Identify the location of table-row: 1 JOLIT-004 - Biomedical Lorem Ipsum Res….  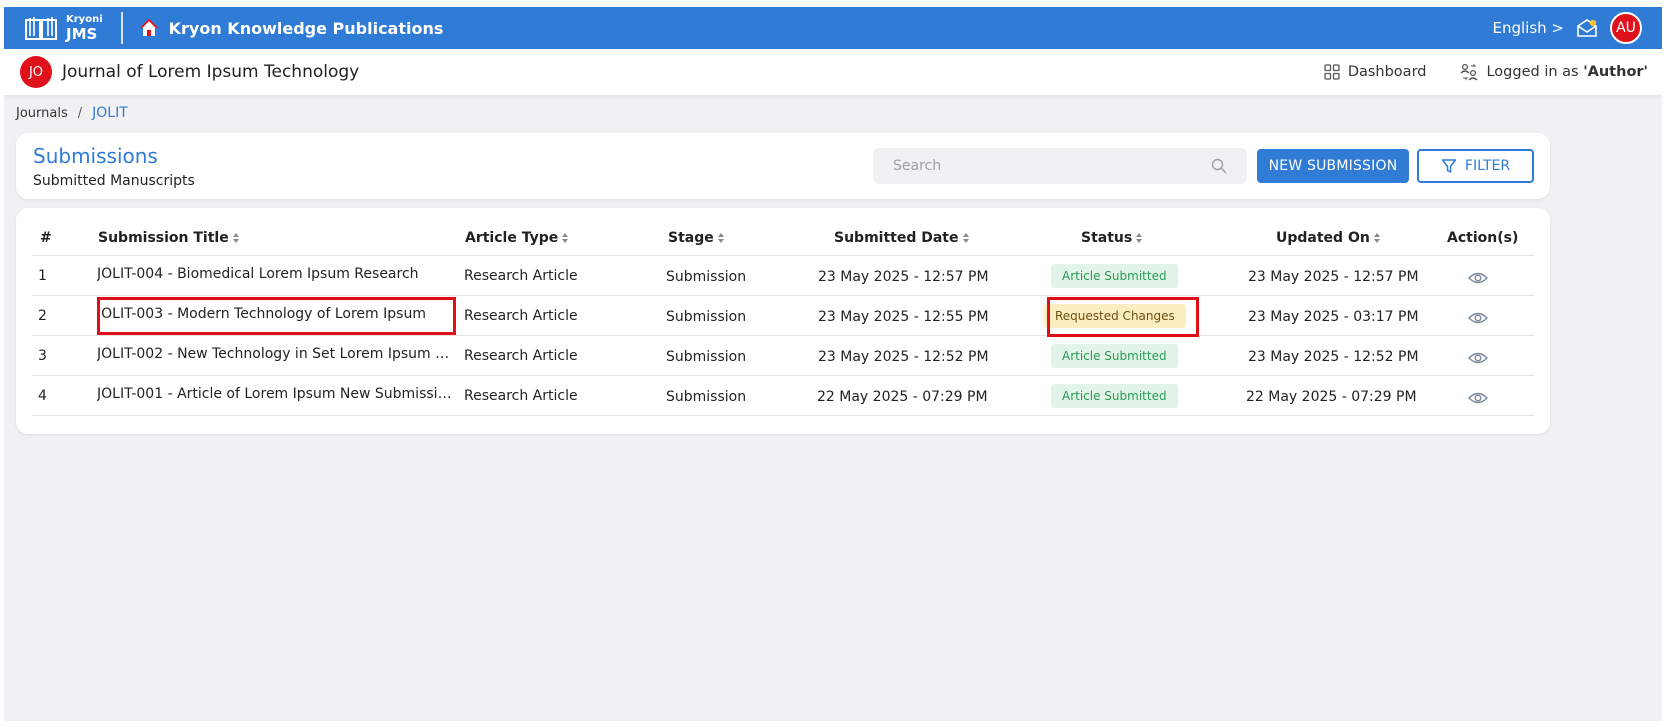
(783, 276).